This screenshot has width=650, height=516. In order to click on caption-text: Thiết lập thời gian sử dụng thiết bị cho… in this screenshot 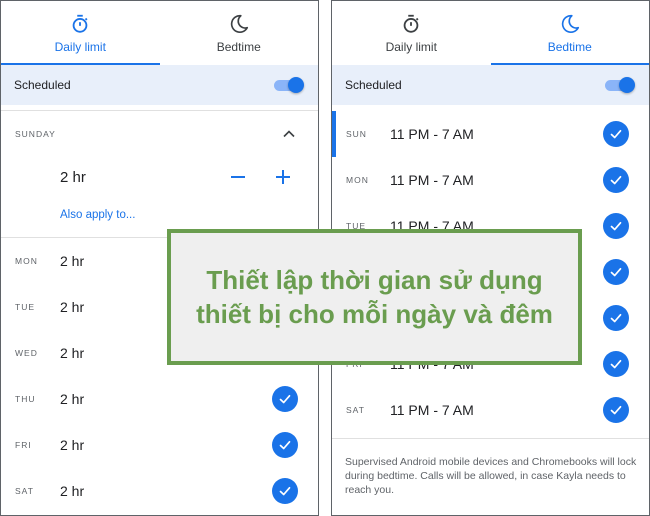, I will do `click(374, 297)`.